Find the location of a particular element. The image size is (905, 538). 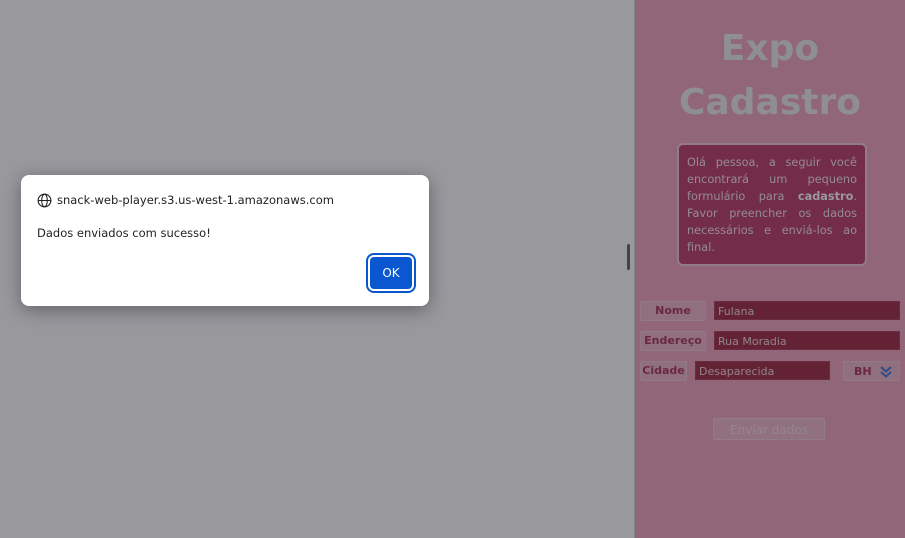

dialog-message: Dados enviados com sucesso! is located at coordinates (124, 233).